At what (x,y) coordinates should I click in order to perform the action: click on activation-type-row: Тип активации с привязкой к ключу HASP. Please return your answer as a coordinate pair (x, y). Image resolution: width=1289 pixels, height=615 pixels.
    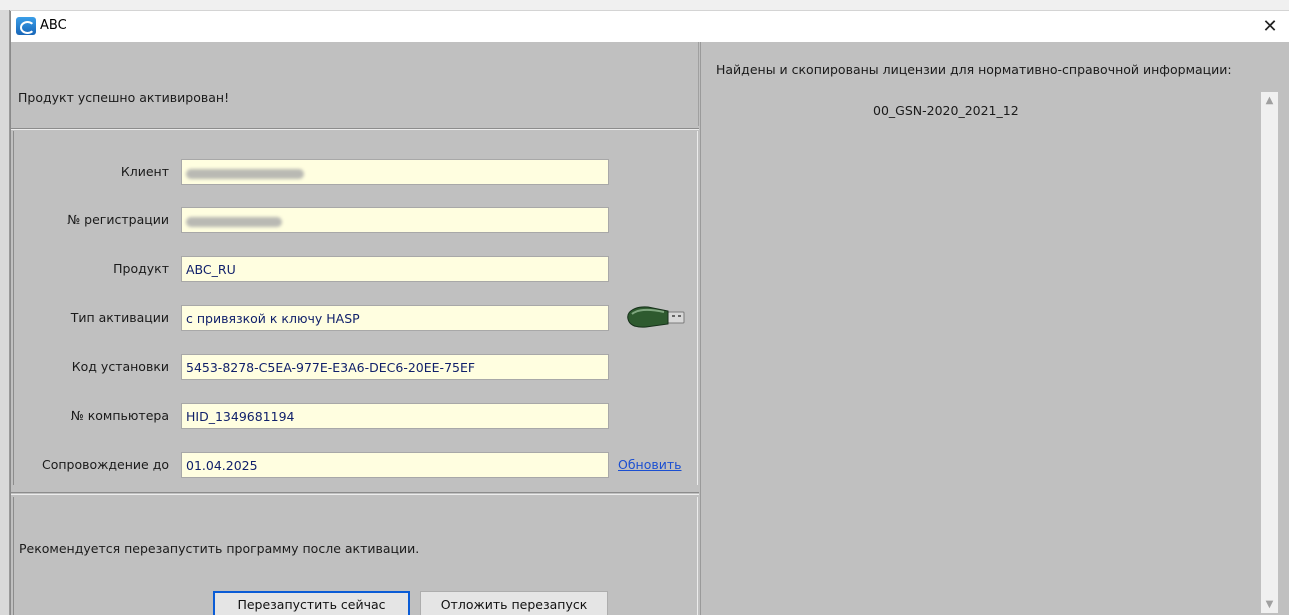
    Looking at the image, I should click on (354, 318).